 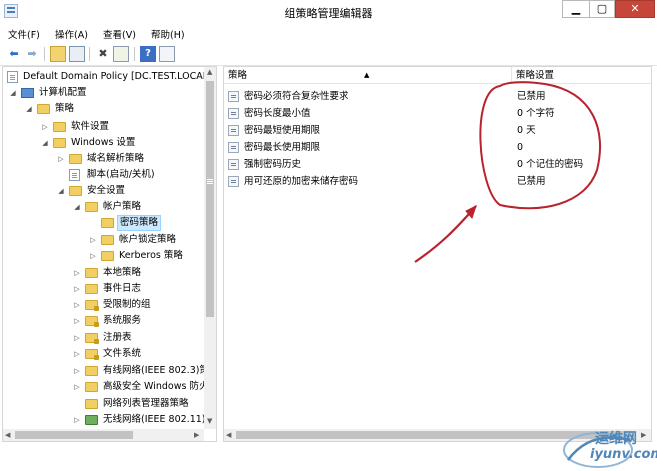 I want to click on highlight-circle, so click(x=540, y=145).